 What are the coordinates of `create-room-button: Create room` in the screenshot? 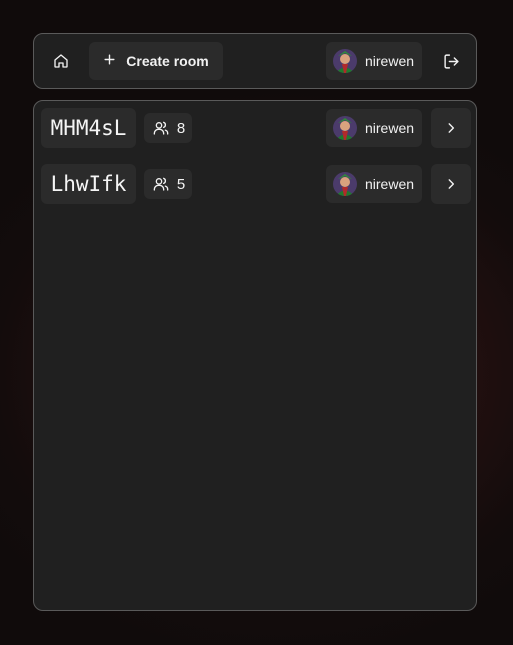 It's located at (156, 61).